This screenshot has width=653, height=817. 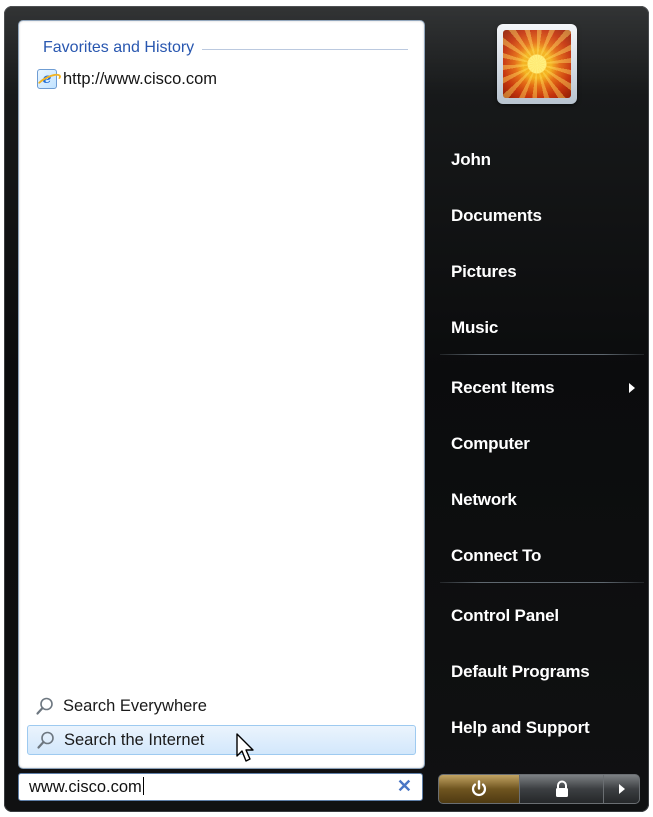 I want to click on power-button, so click(x=479, y=789).